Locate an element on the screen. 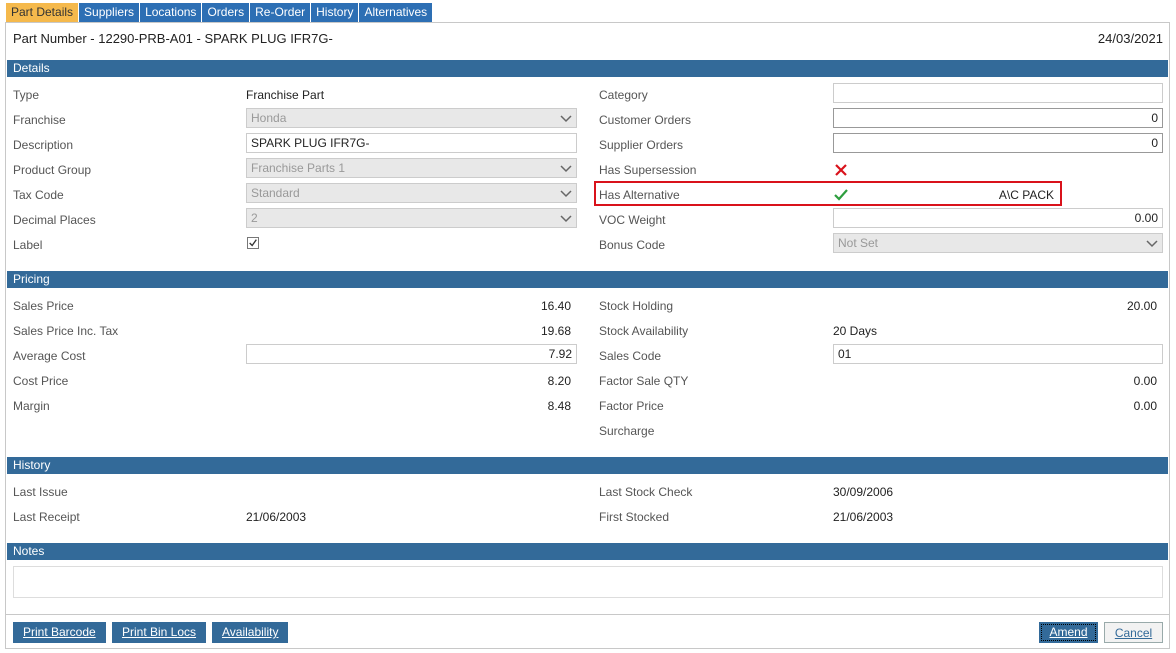  last-receipt-label: Last Receipt is located at coordinates (46, 517).